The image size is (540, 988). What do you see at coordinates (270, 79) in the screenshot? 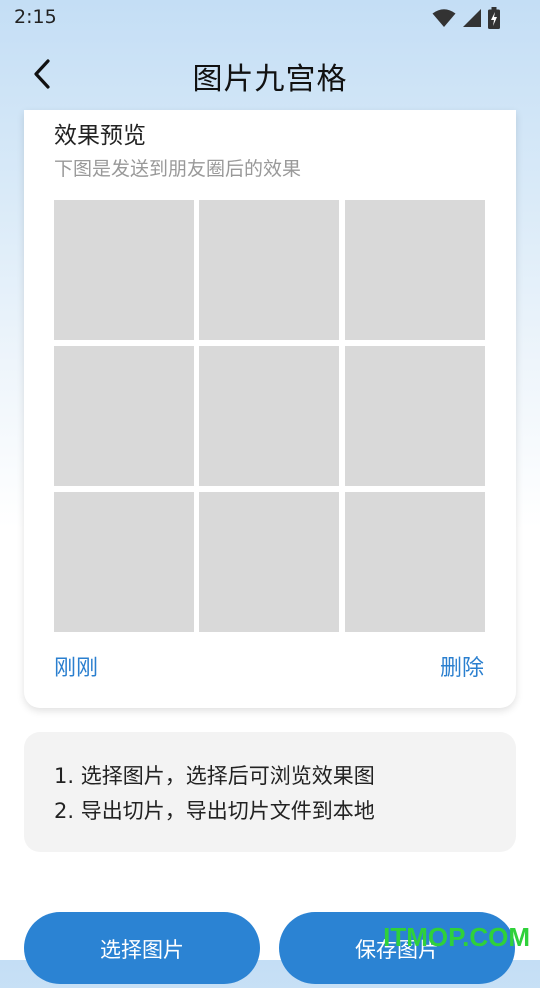
I see `page-title: 图片九宫格` at bounding box center [270, 79].